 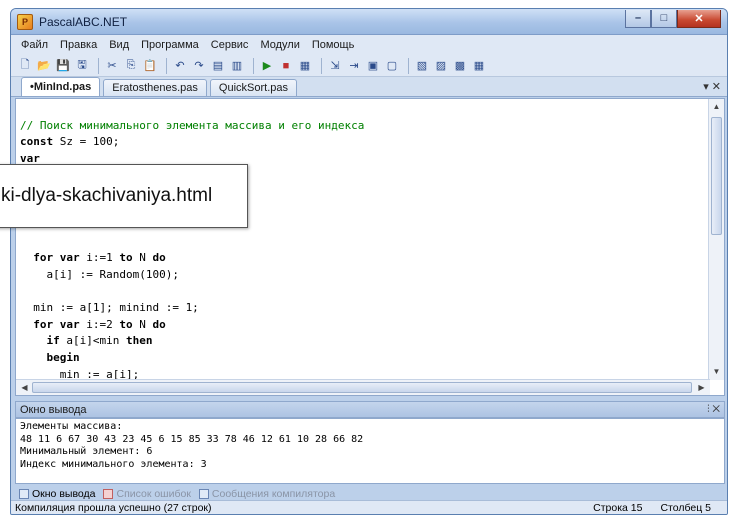 I want to click on maximize-button: □, so click(x=664, y=18).